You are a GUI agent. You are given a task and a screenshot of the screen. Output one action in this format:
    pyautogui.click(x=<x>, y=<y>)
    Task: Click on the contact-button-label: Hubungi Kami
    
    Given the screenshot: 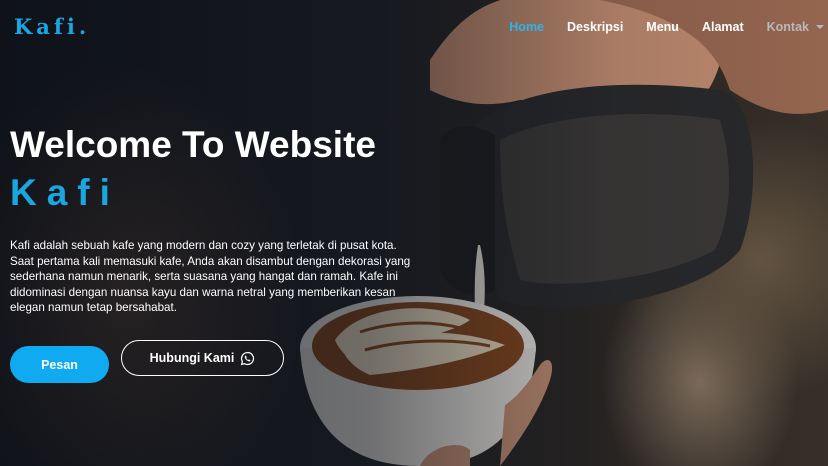 What is the action you would take?
    pyautogui.click(x=192, y=358)
    